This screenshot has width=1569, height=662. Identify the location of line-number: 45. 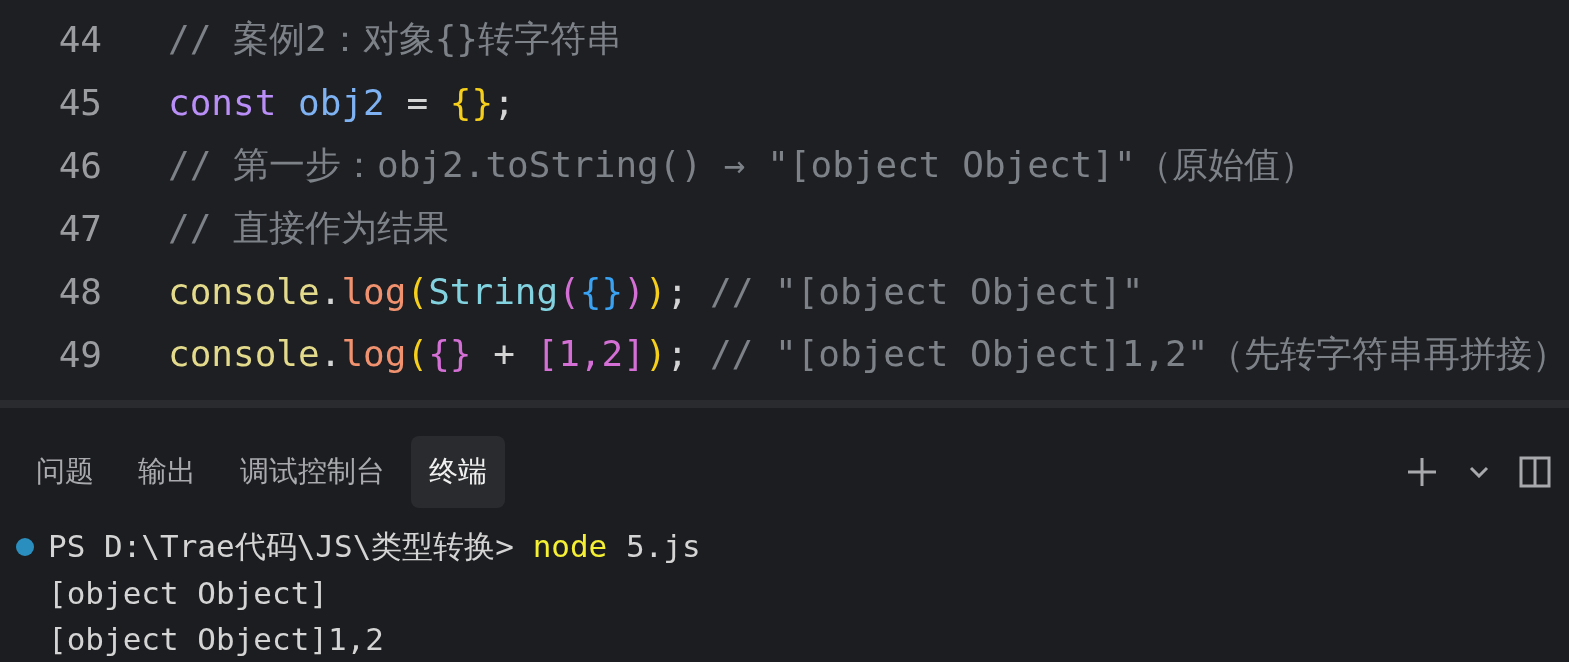
(79, 102).